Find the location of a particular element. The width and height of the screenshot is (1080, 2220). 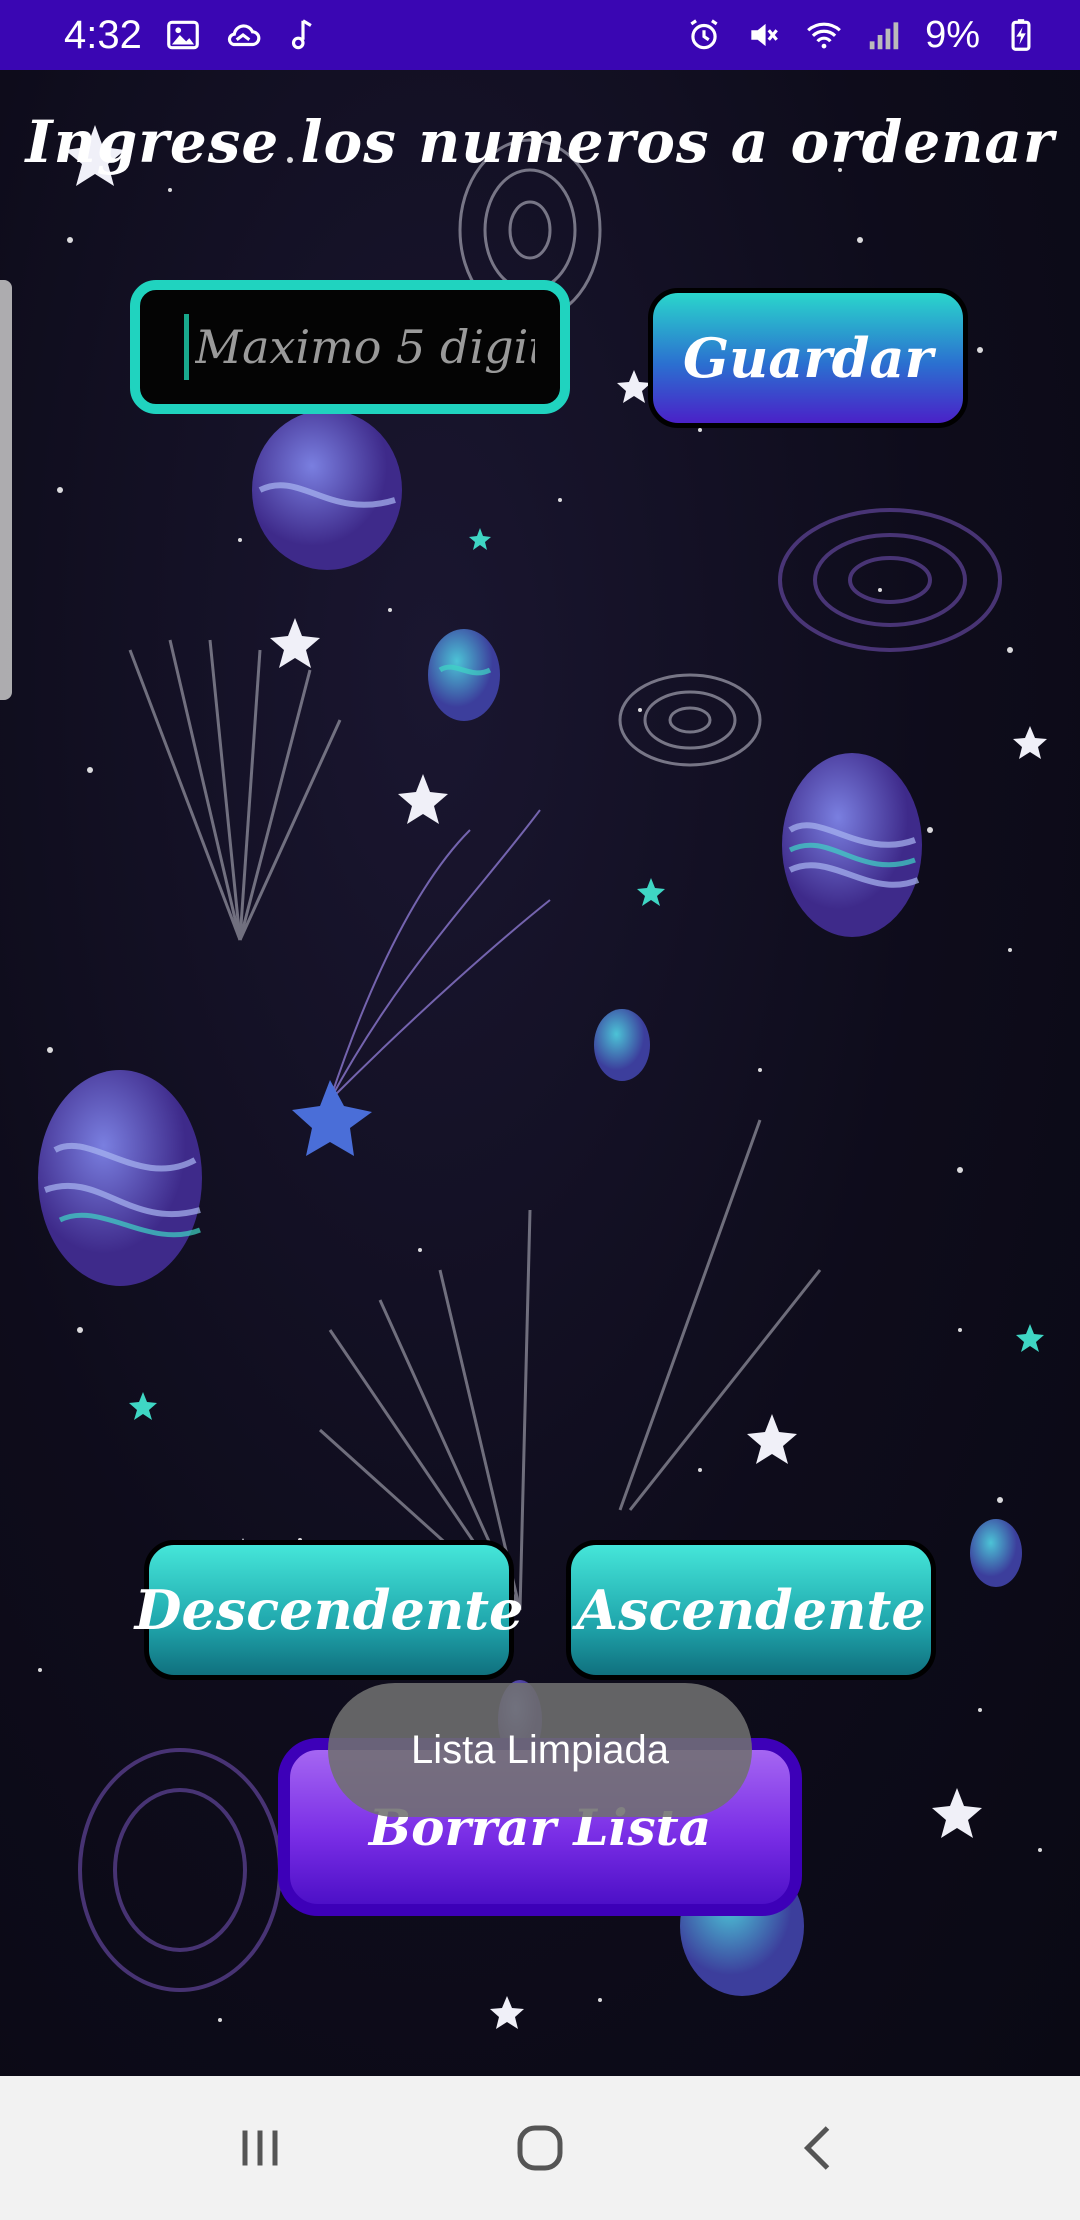

battery-percent: 9% is located at coordinates (952, 34).